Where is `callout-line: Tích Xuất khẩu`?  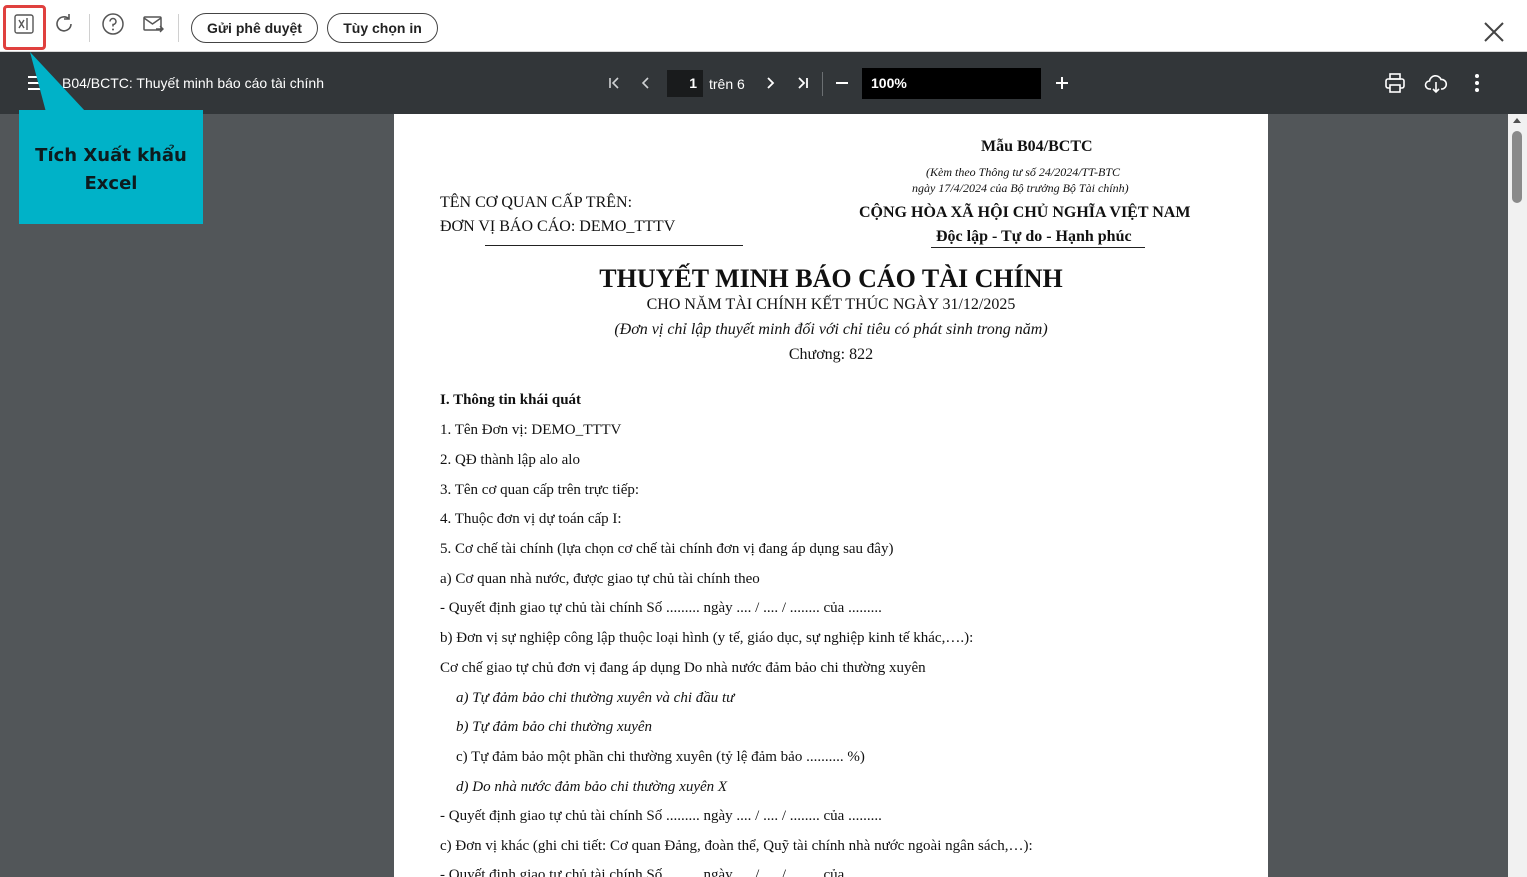
callout-line: Tích Xuất khẩu is located at coordinates (111, 155).